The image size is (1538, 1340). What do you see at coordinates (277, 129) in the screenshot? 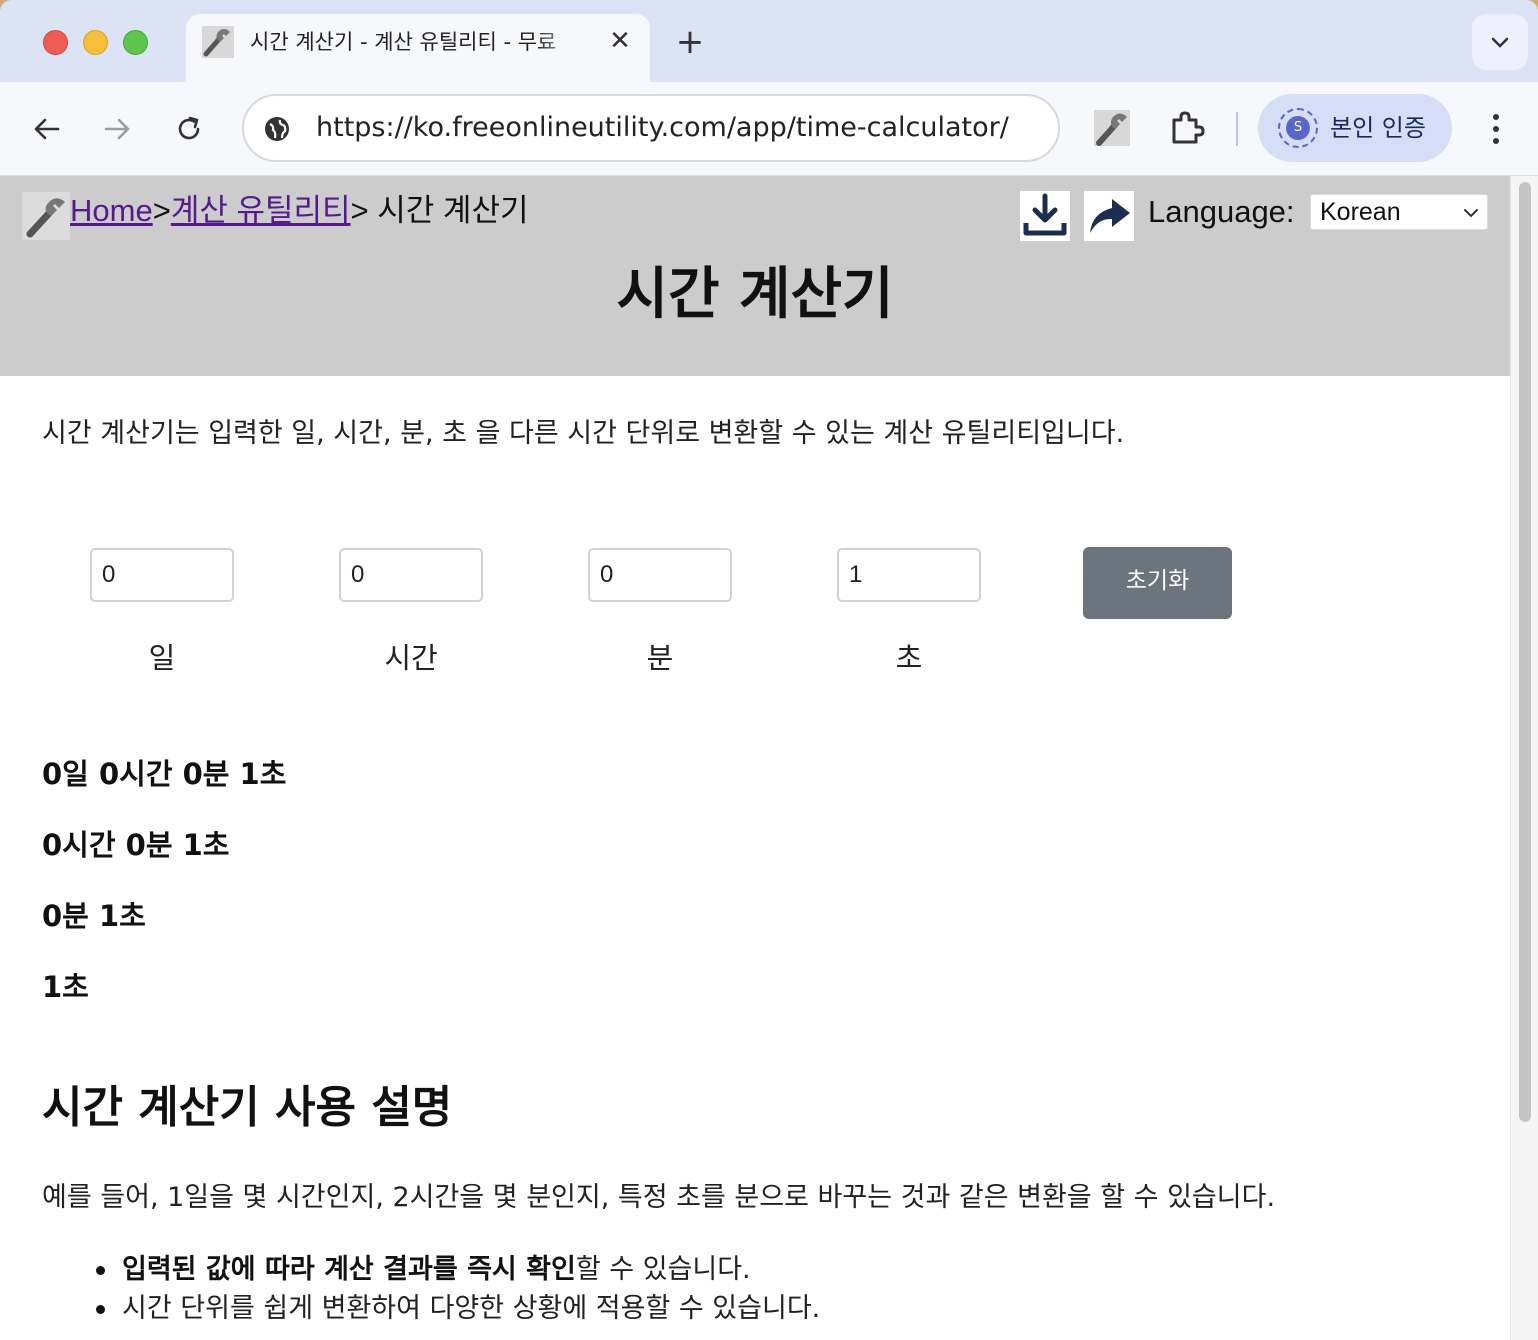
I see `site-info-icon` at bounding box center [277, 129].